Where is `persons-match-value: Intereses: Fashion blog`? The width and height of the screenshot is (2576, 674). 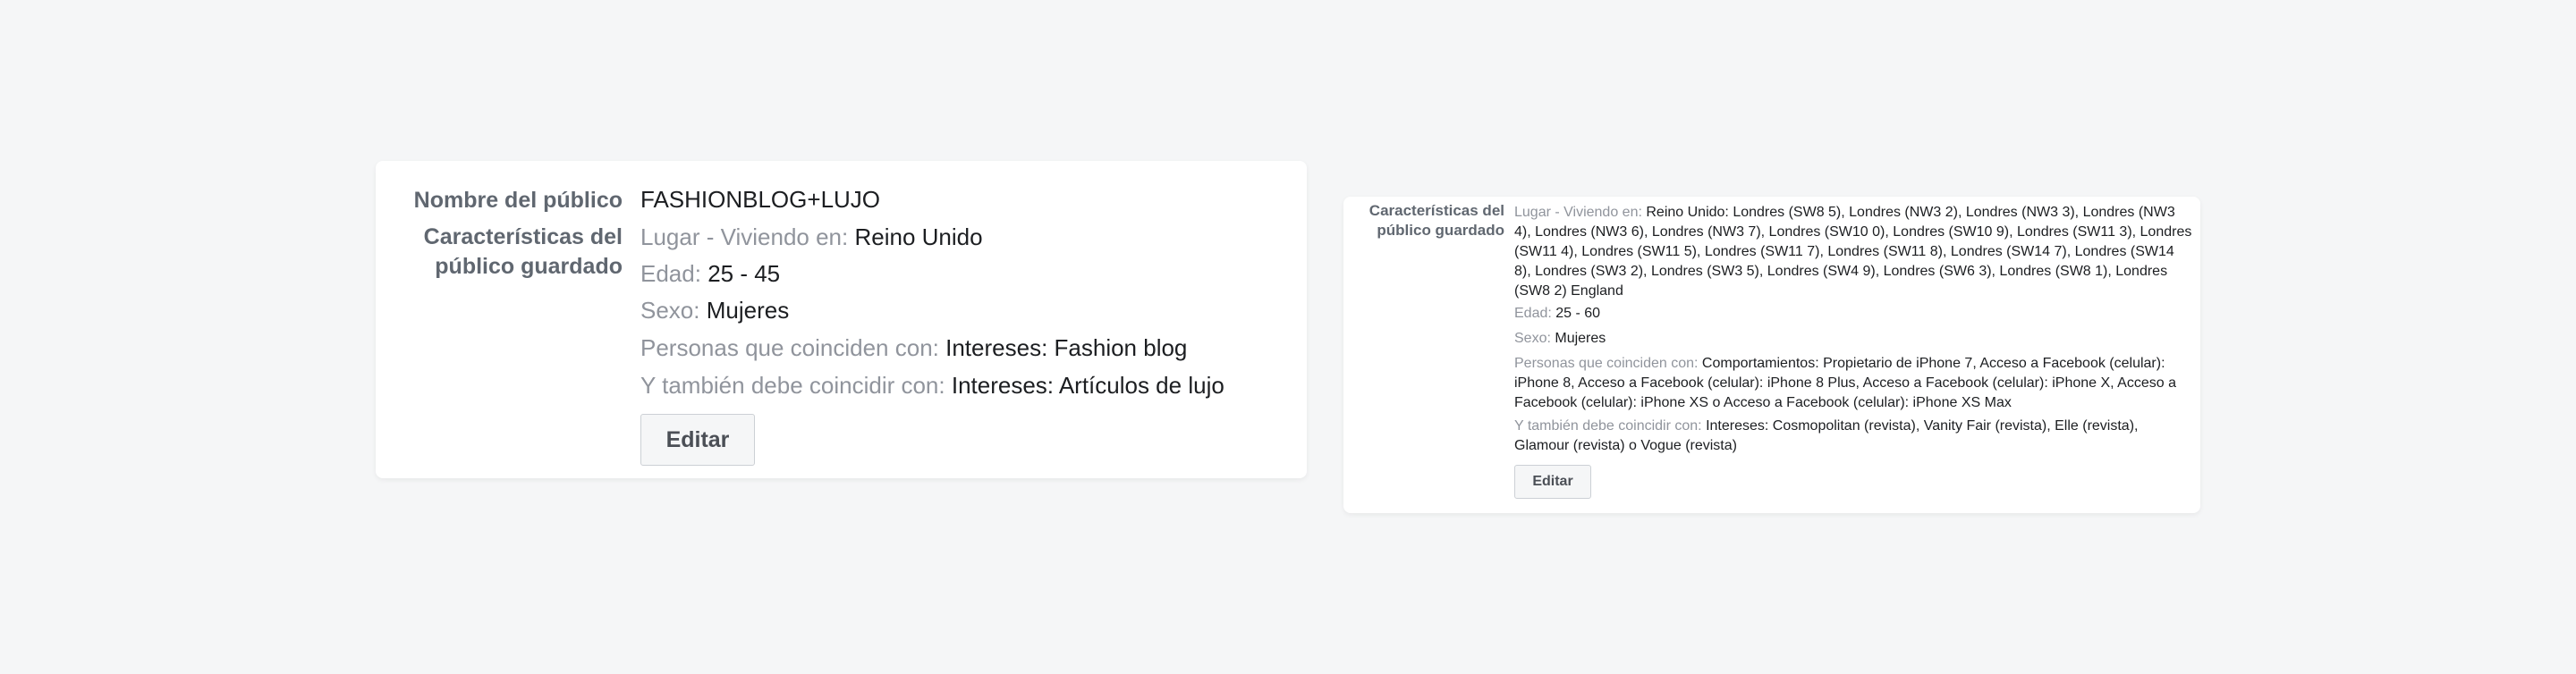
persons-match-value: Intereses: Fashion blog is located at coordinates (1066, 348).